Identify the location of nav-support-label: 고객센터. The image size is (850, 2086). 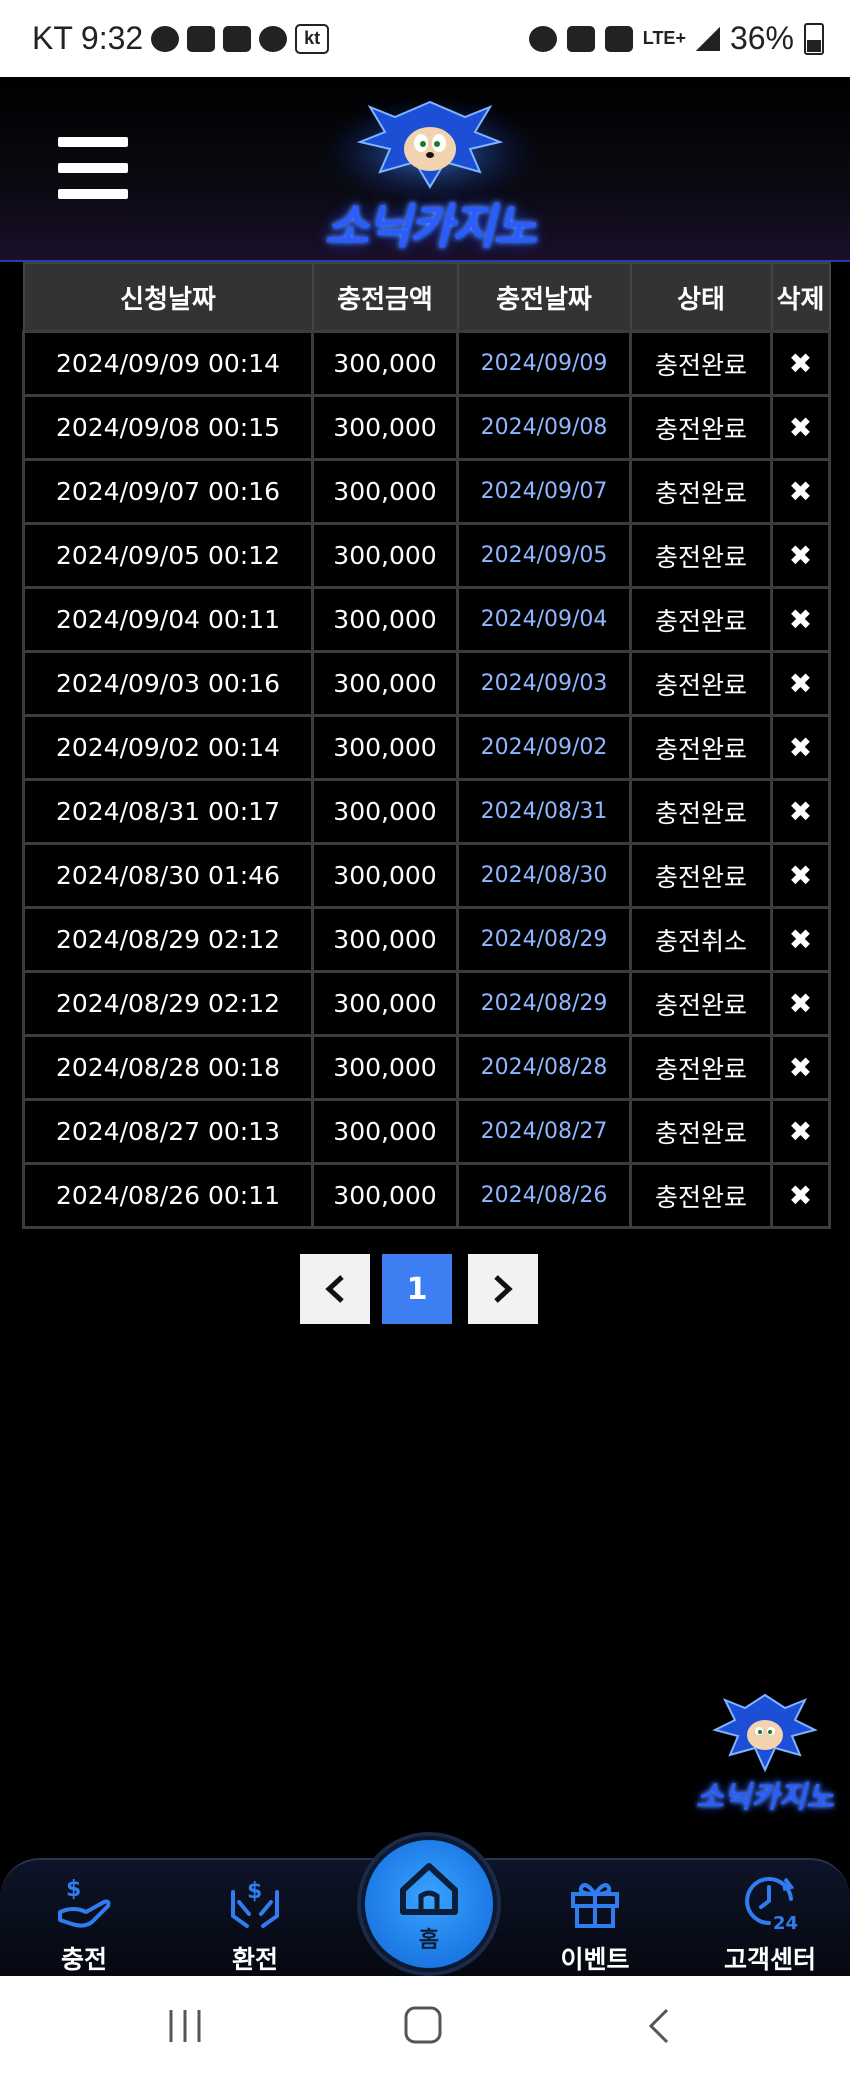
(769, 1959).